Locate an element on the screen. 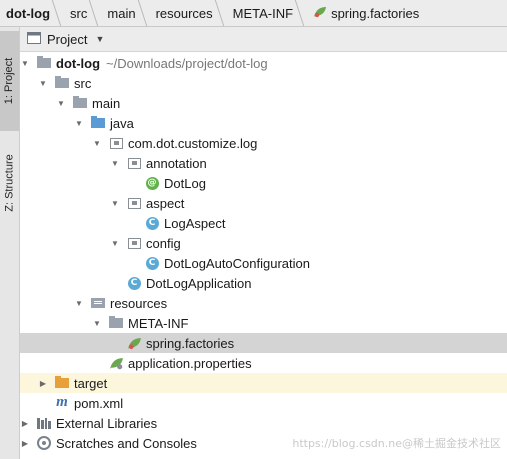 Image resolution: width=507 pixels, height=459 pixels. tree-label: java is located at coordinates (122, 123).